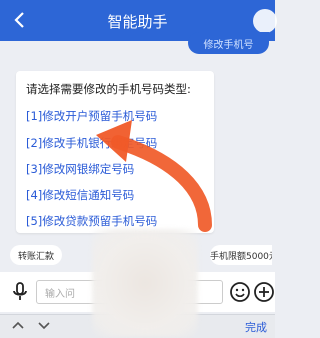 The height and width of the screenshot is (338, 320). I want to click on blurred-overlay, so click(145, 283).